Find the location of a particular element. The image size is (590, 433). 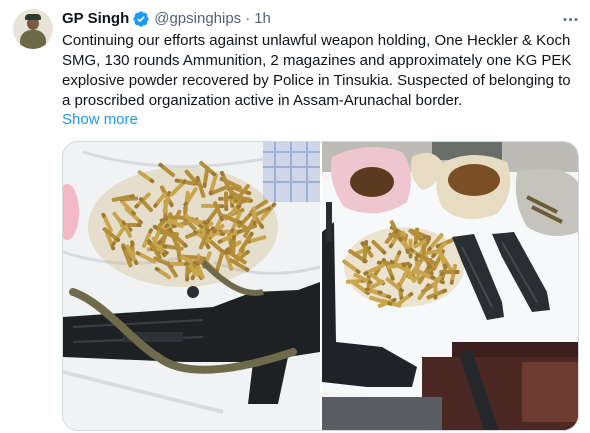

avatar-figure-body is located at coordinates (33, 39).